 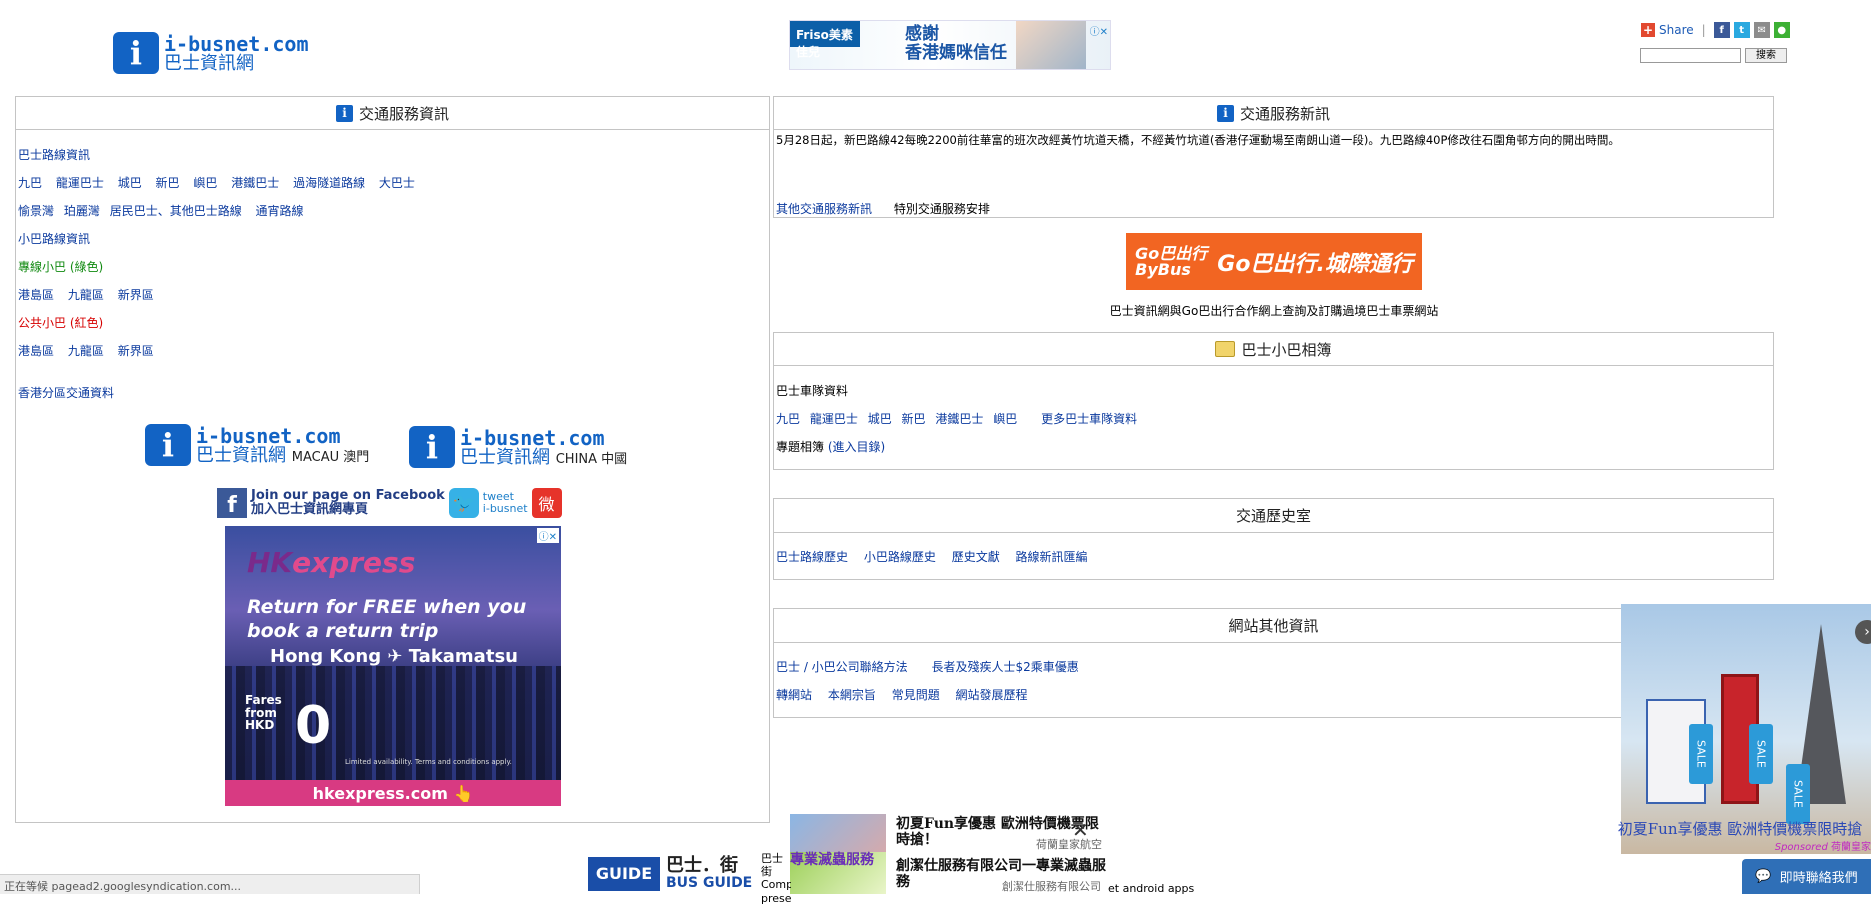 I want to click on green-kowloon-link: 九龍區, so click(x=86, y=295).